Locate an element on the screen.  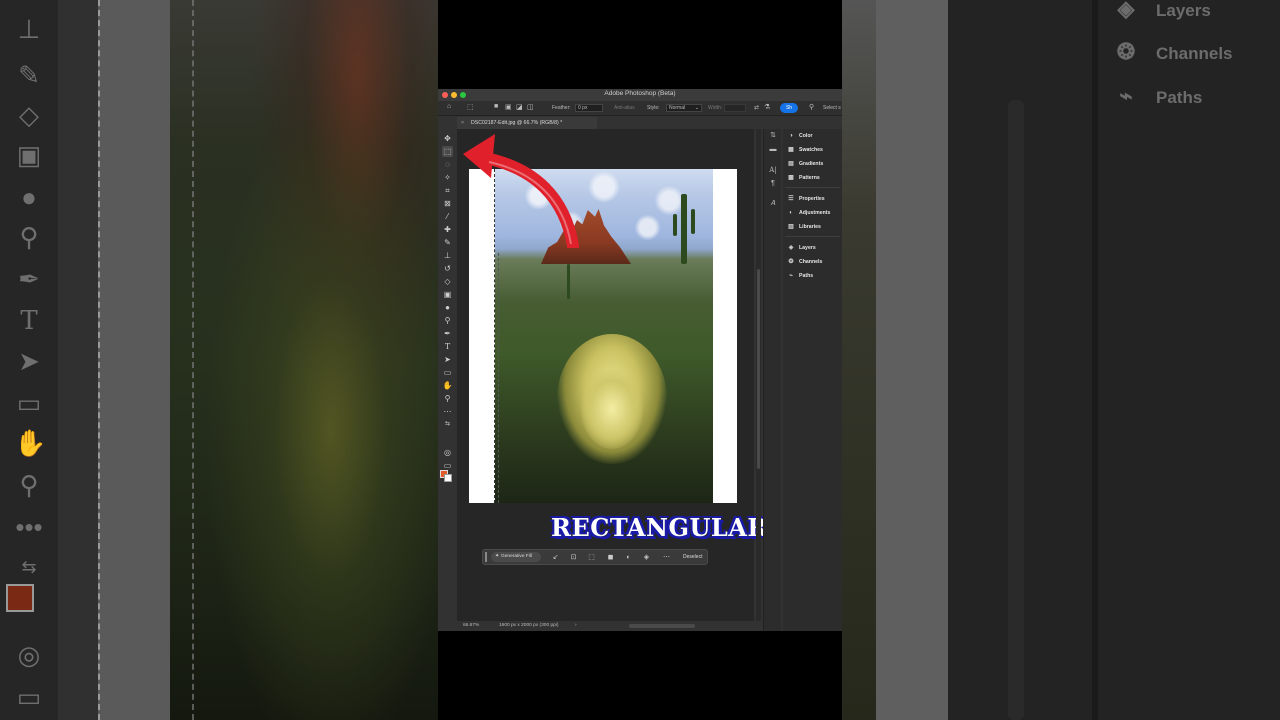
edit-toolbar-icon: ⋯ is located at coordinates (447, 411).